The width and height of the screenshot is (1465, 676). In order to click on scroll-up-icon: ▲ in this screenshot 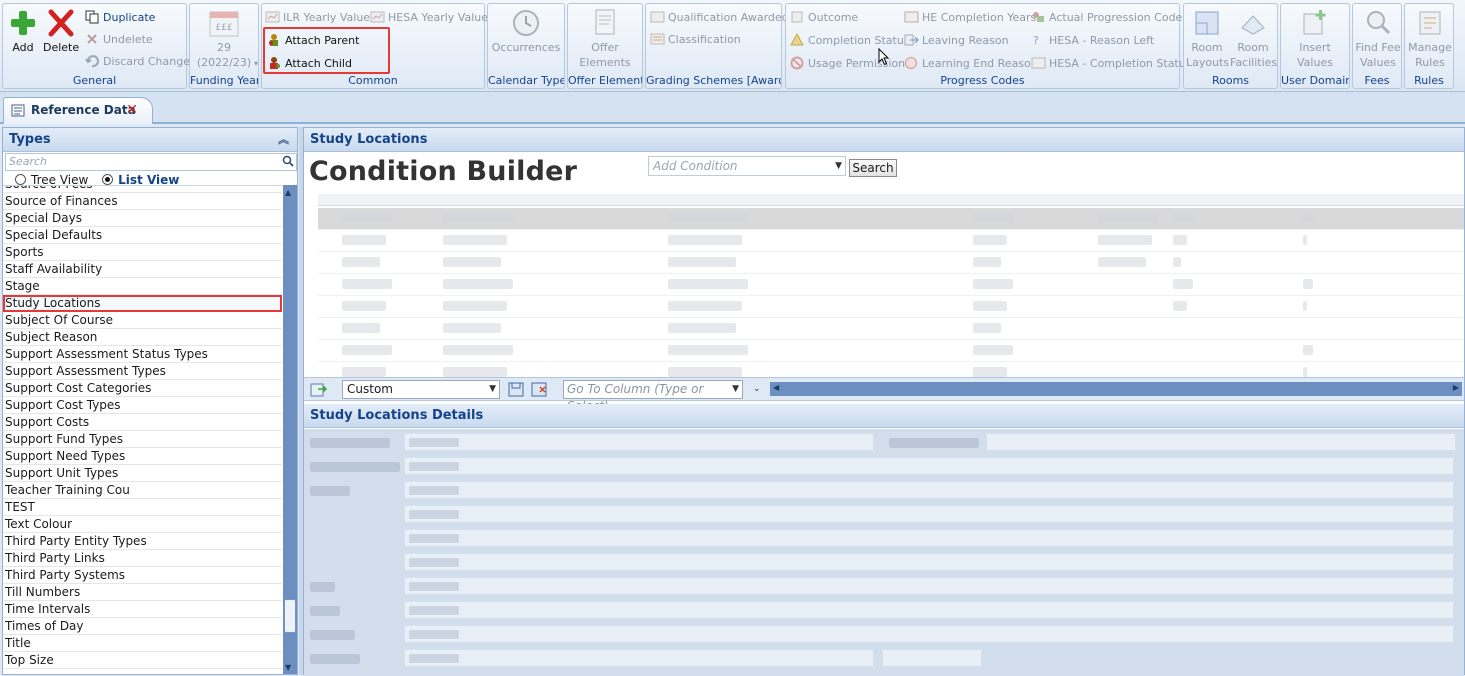, I will do `click(288, 192)`.